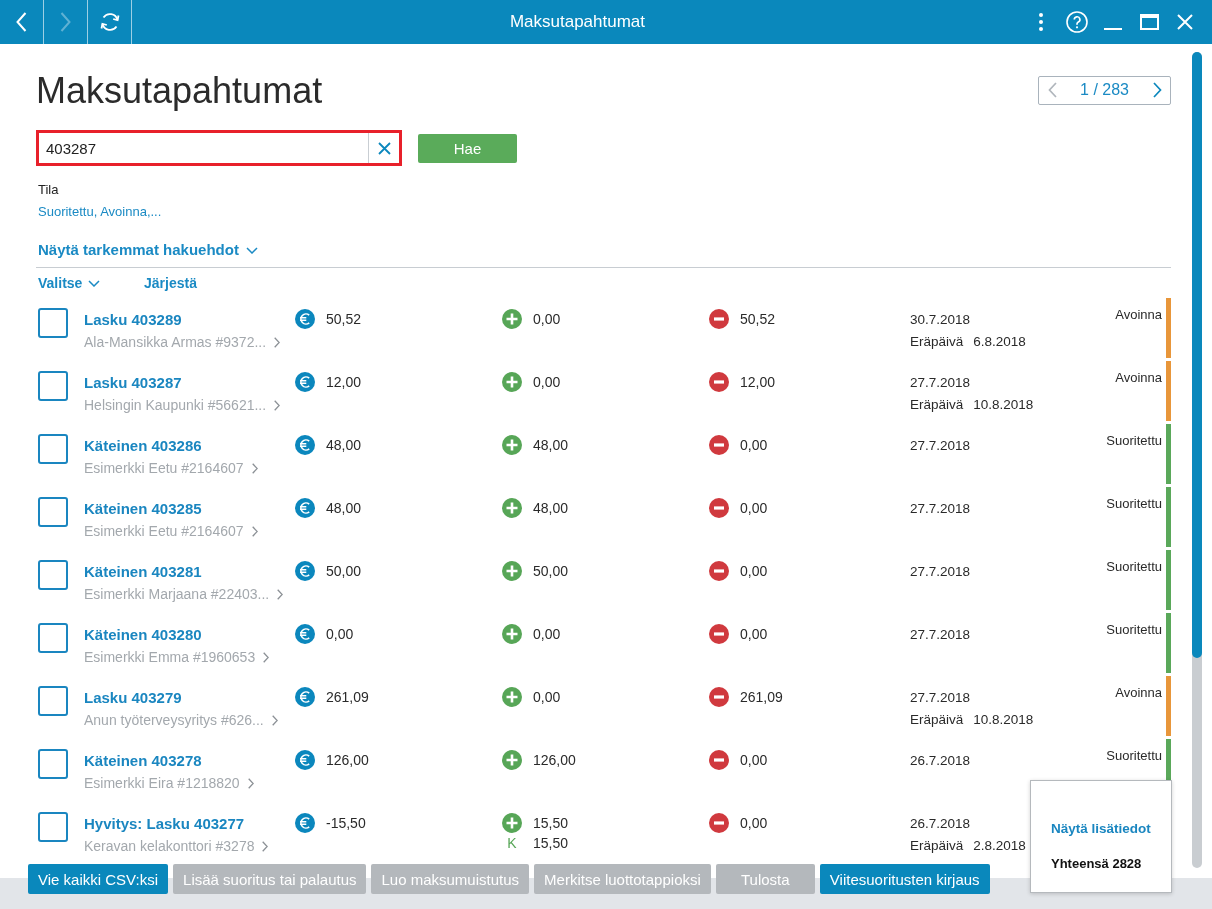  Describe the element at coordinates (133, 698) in the screenshot. I see `transaction-link: Lasku 403279` at that location.